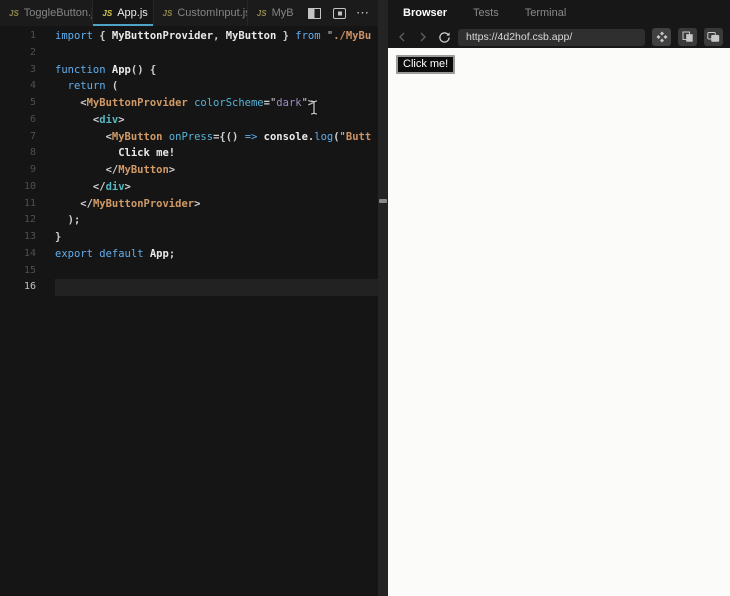 This screenshot has height=596, width=730. Describe the element at coordinates (93, 186) in the screenshot. I see `code-line-text: </div>` at that location.